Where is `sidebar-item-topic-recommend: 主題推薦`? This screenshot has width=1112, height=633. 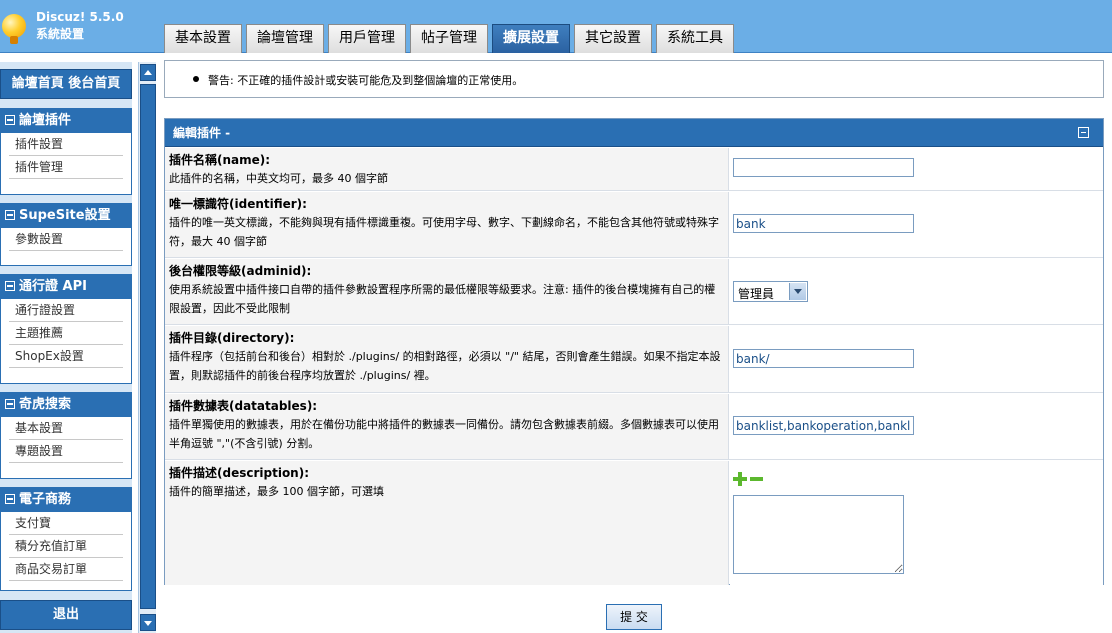 sidebar-item-topic-recommend: 主題推薦 is located at coordinates (66, 333).